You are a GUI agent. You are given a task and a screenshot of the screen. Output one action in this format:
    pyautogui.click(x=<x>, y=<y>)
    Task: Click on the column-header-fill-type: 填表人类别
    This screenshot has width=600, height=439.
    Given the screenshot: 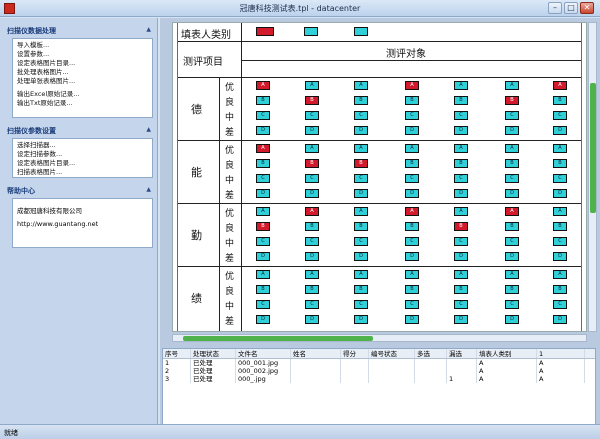 What is the action you would take?
    pyautogui.click(x=507, y=353)
    